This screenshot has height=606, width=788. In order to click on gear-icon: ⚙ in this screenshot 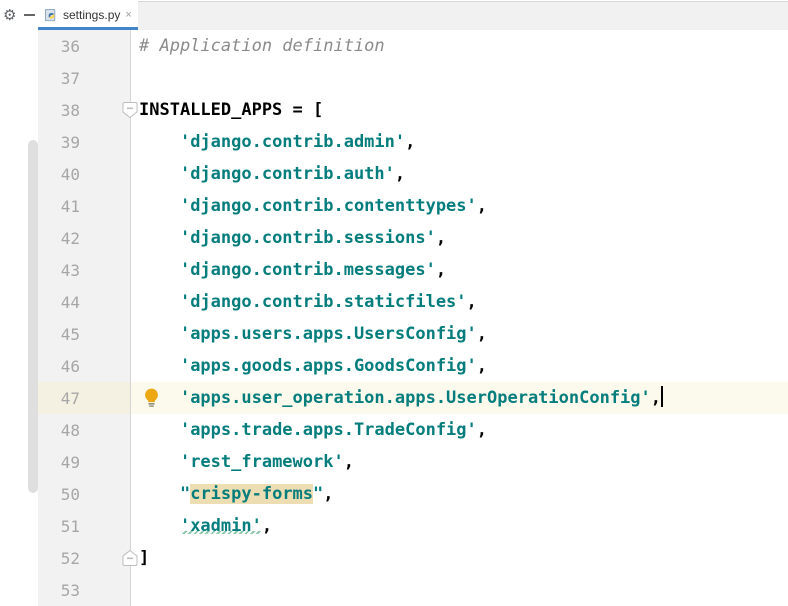, I will do `click(9, 15)`.